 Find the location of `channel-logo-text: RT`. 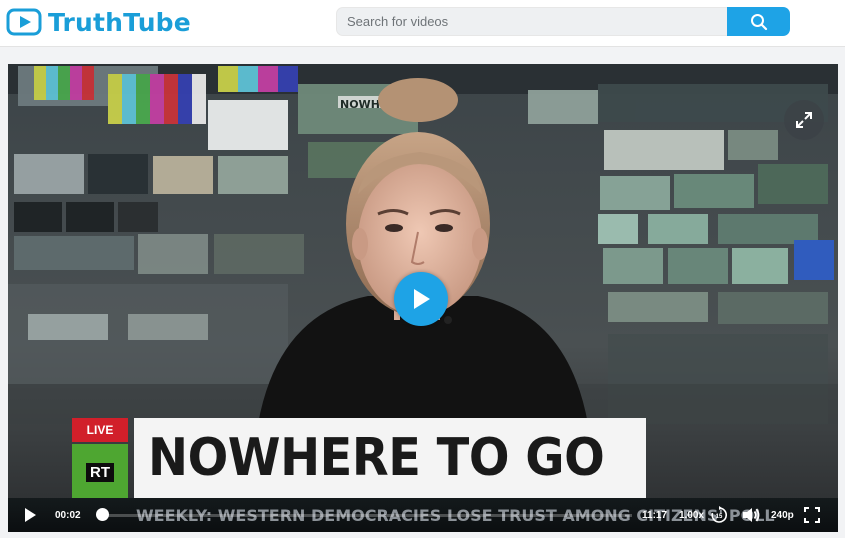

channel-logo-text: RT is located at coordinates (100, 472).